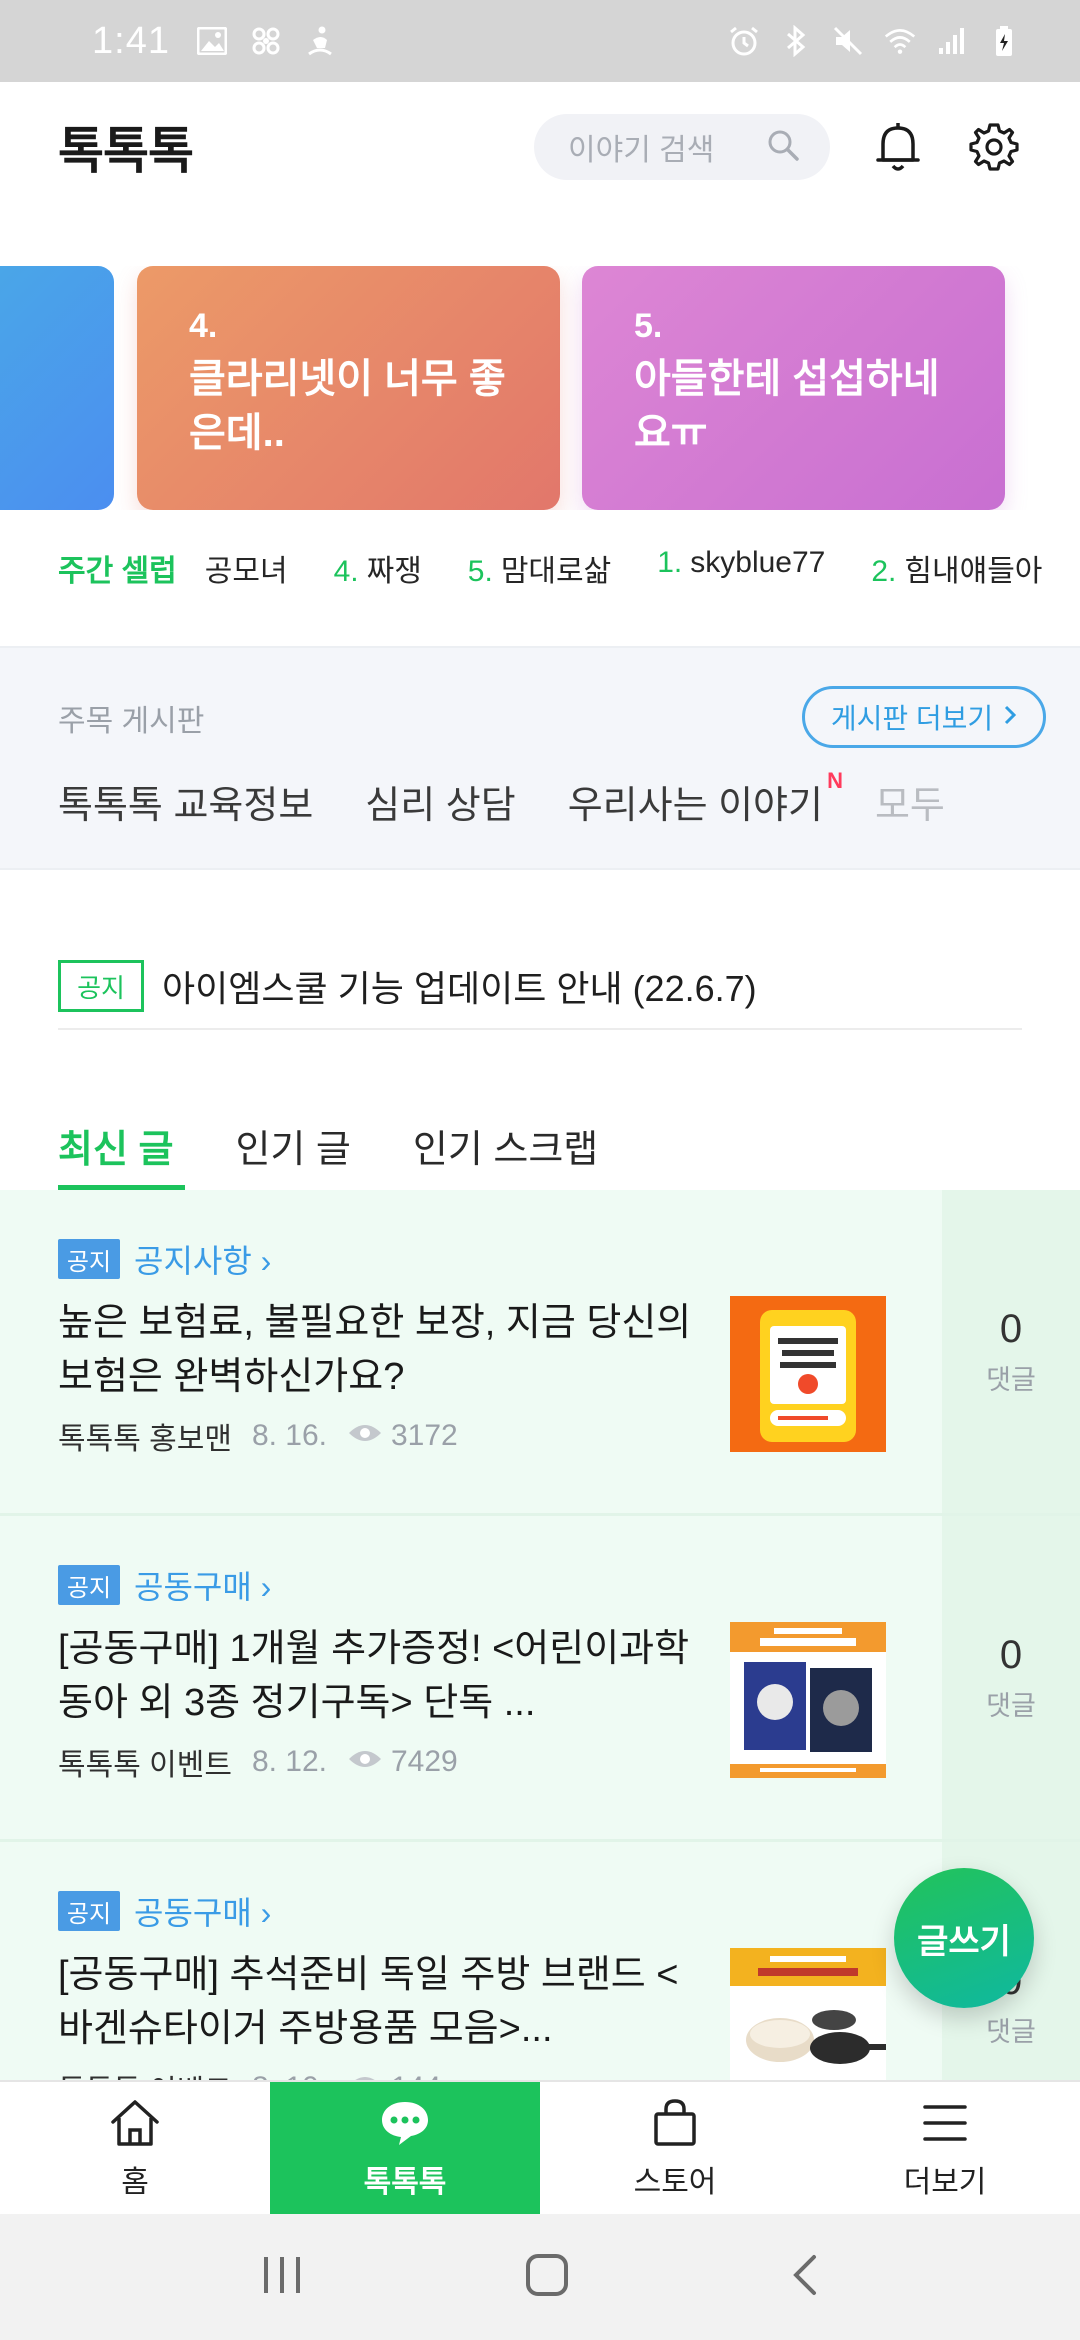 The height and width of the screenshot is (2340, 1080). I want to click on celeb-item: 4. 짜쟁, so click(378, 568).